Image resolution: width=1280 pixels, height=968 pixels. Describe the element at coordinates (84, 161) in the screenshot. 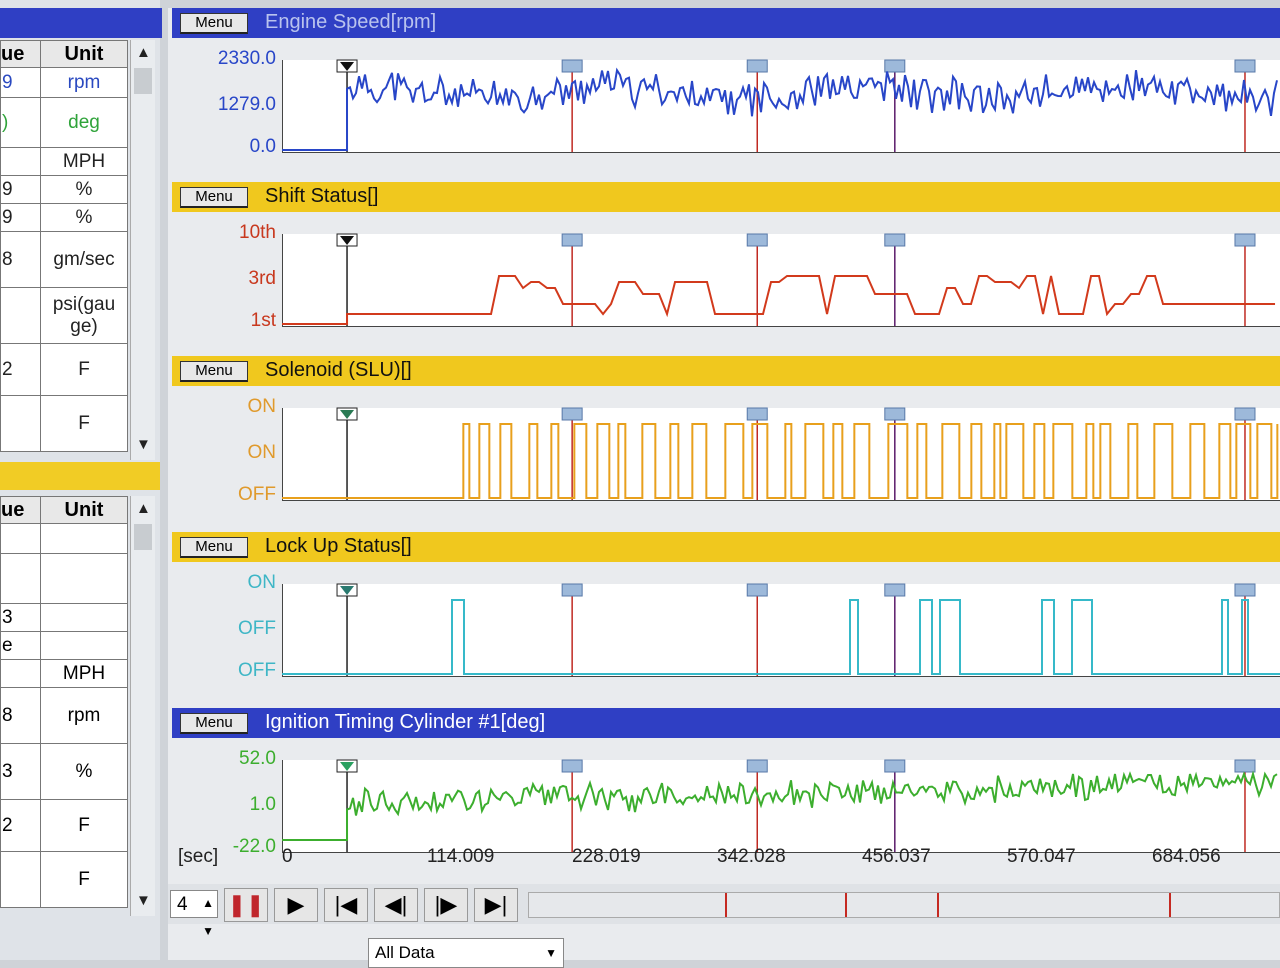

I see `unit-cell: MPH` at that location.